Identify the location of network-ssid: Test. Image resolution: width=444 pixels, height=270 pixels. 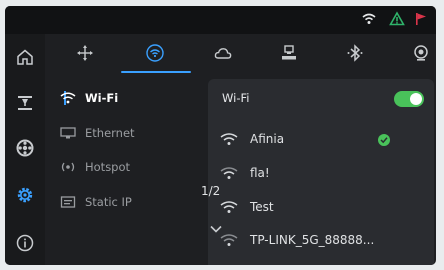
(262, 207).